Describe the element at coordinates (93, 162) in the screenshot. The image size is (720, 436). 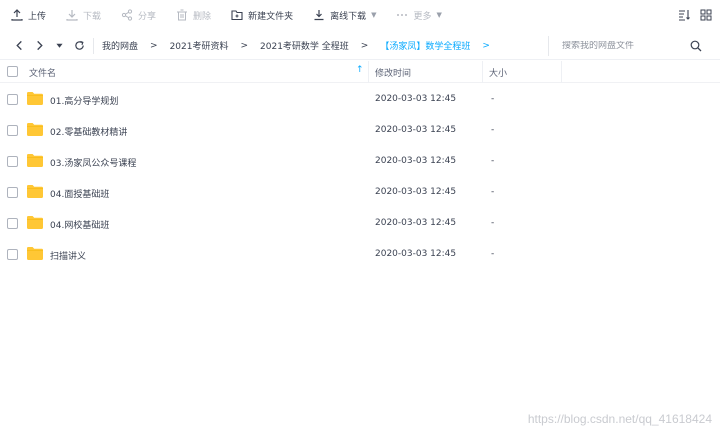
I see `file-name: 03.汤家凤公众号课程` at that location.